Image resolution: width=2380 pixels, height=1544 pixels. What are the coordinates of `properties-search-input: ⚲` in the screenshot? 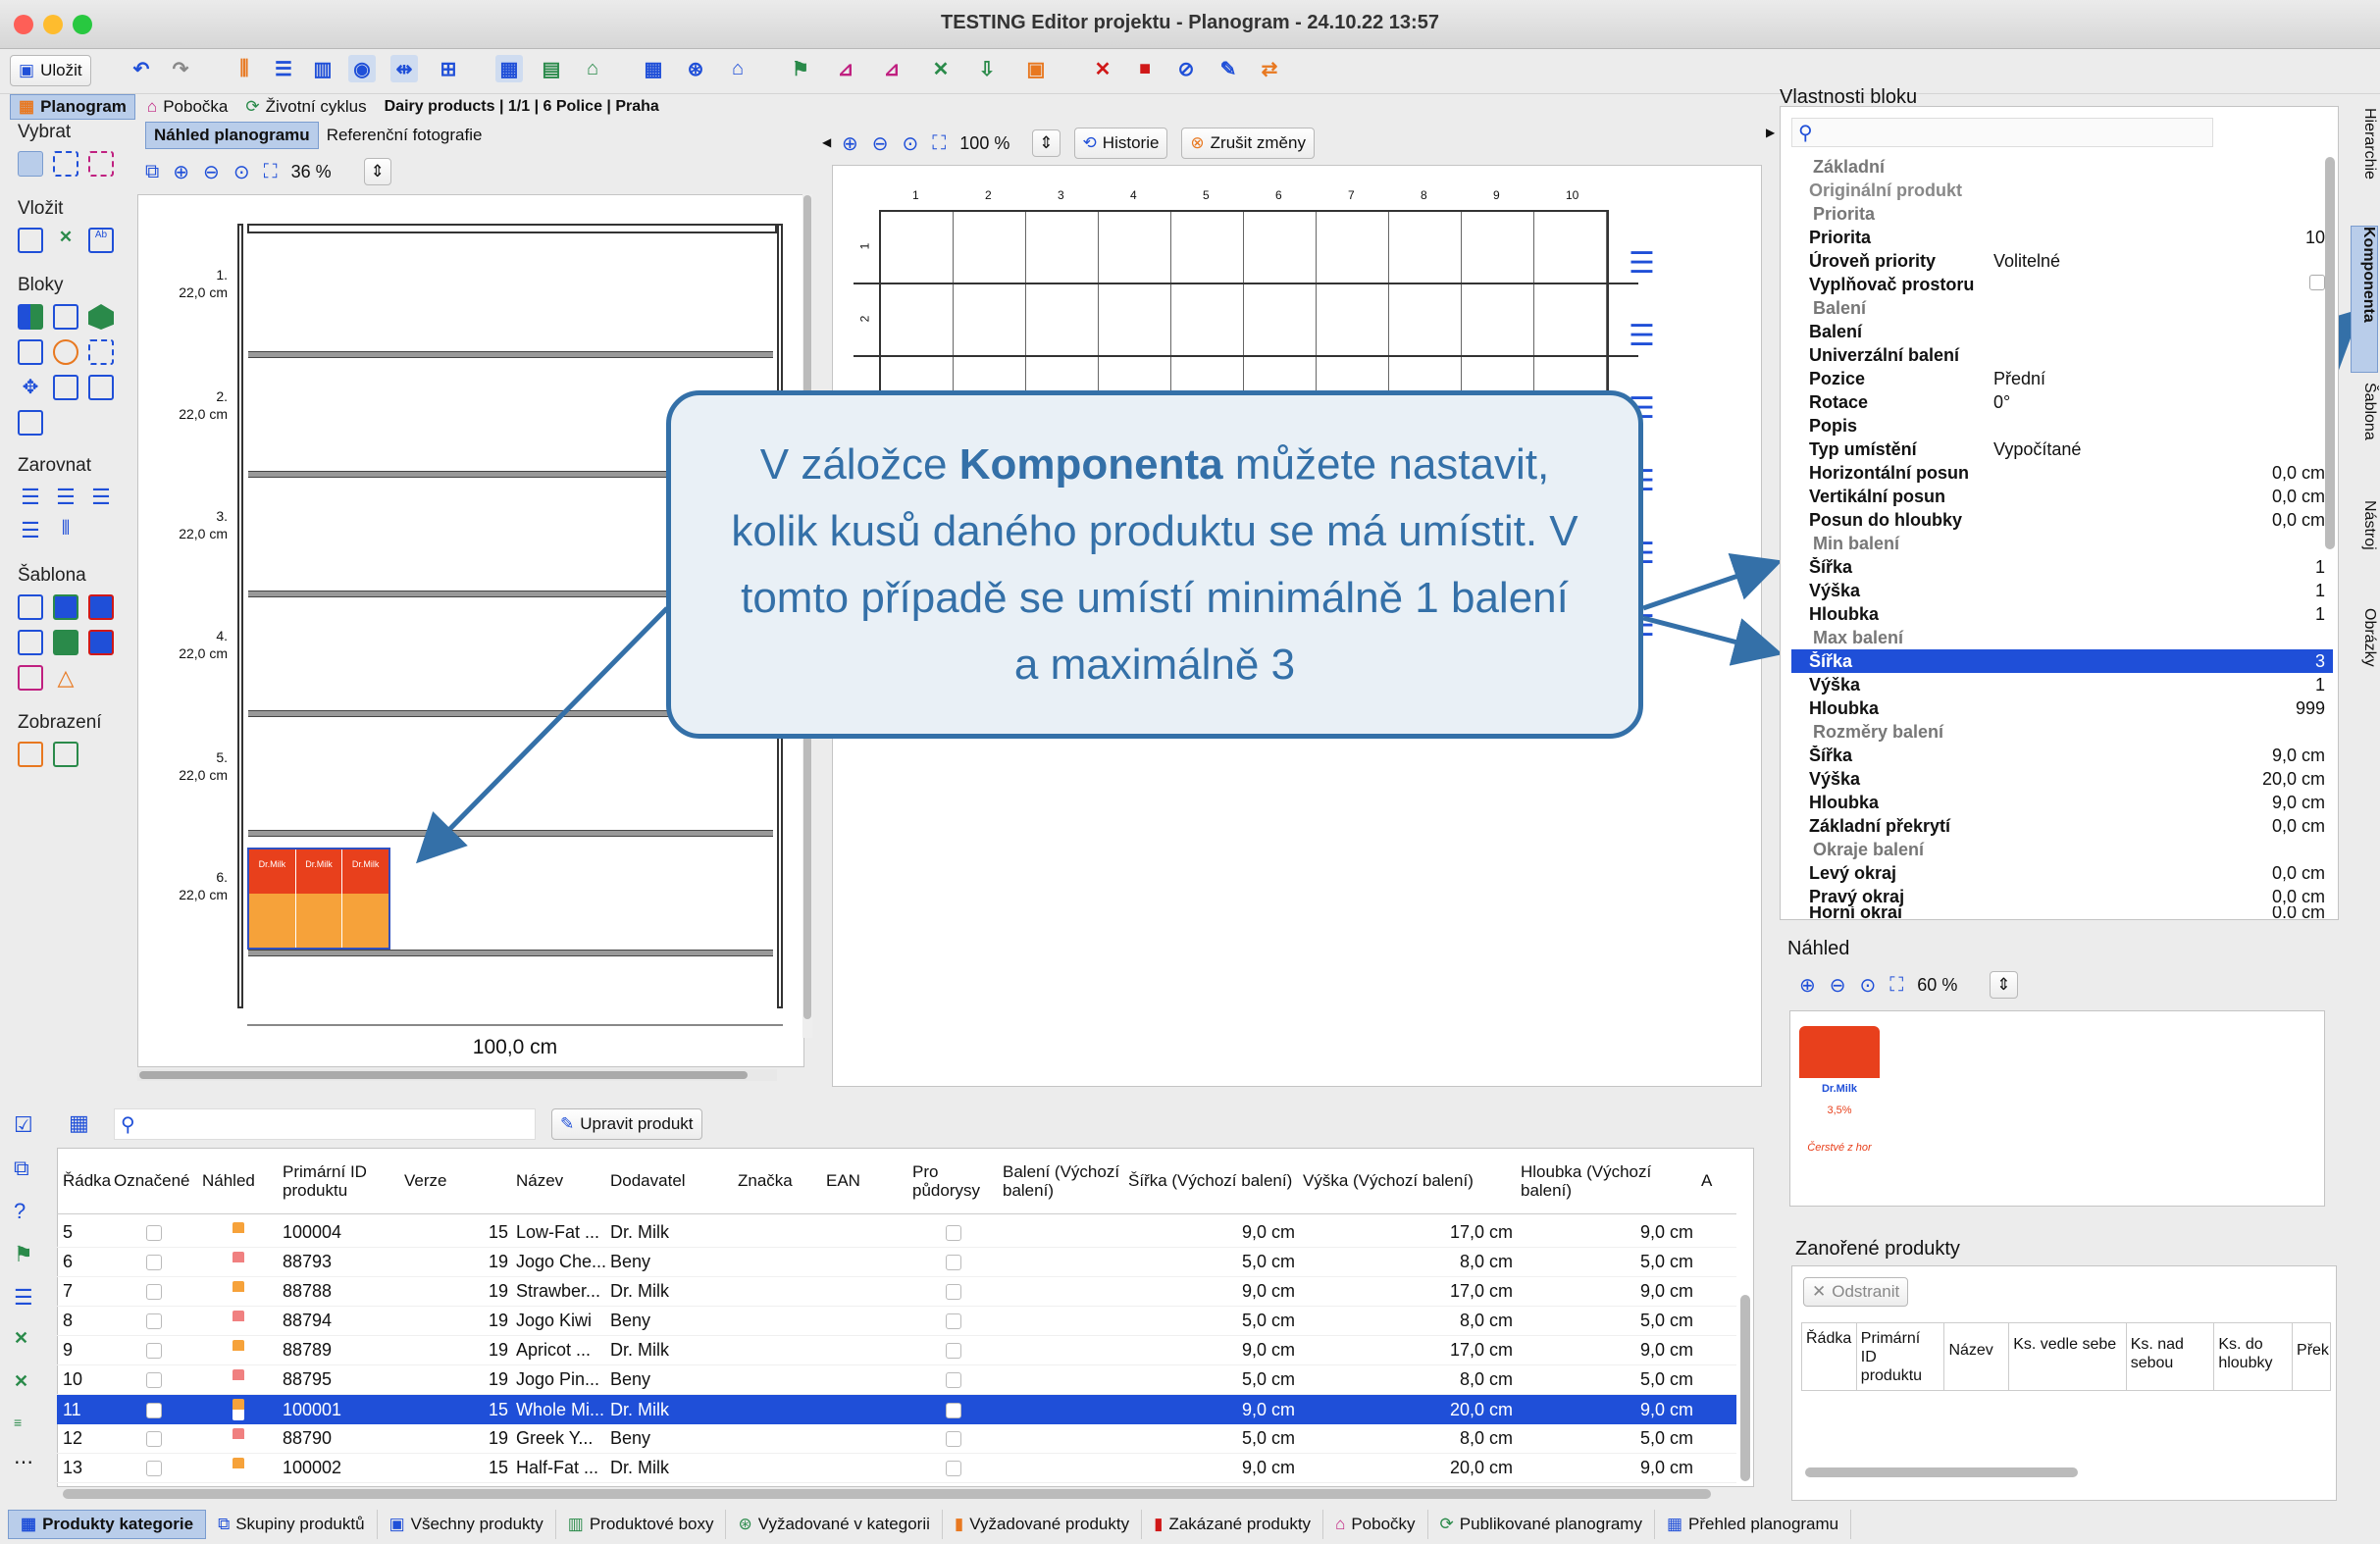 It's located at (2002, 132).